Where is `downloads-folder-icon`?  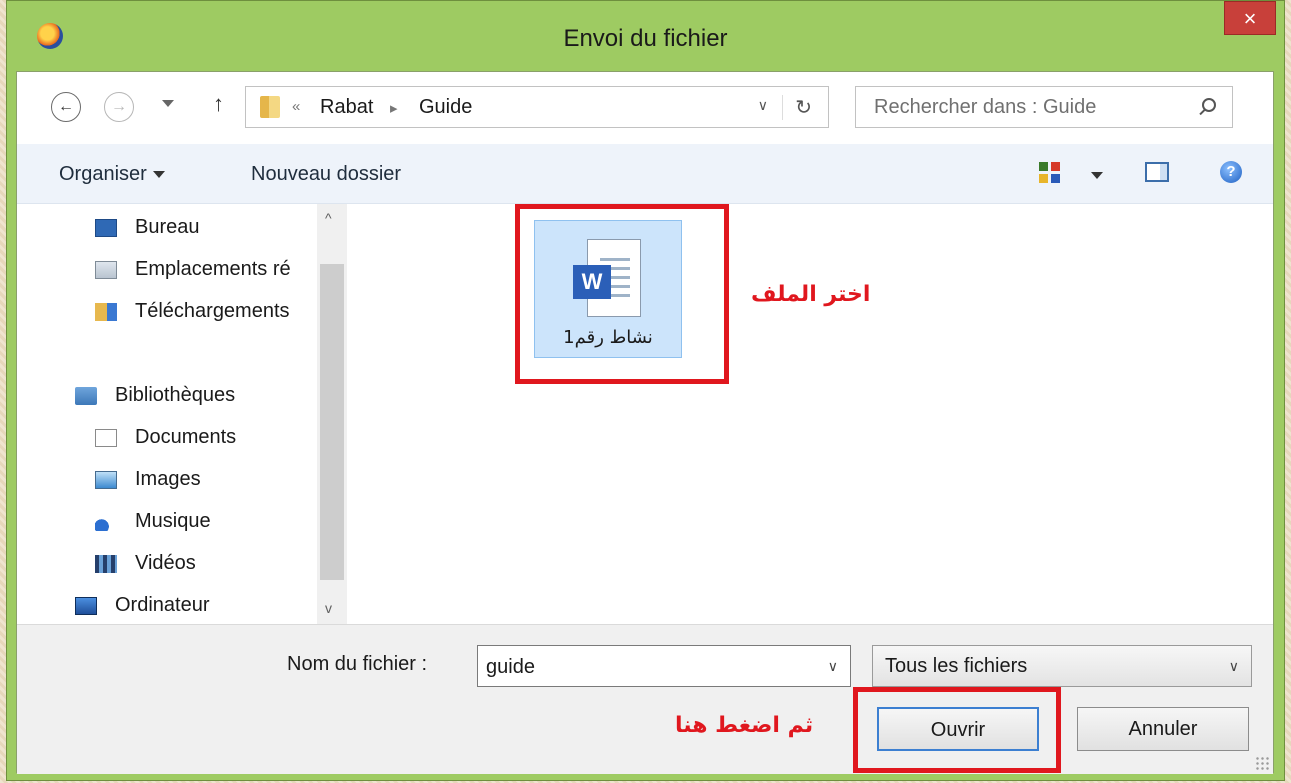 downloads-folder-icon is located at coordinates (106, 312).